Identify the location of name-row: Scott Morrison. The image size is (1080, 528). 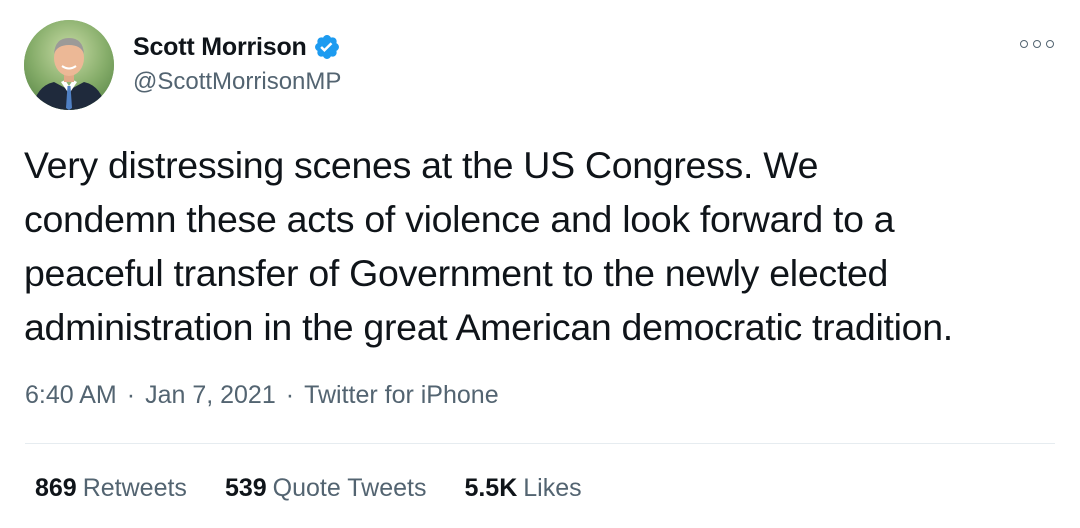
(237, 47).